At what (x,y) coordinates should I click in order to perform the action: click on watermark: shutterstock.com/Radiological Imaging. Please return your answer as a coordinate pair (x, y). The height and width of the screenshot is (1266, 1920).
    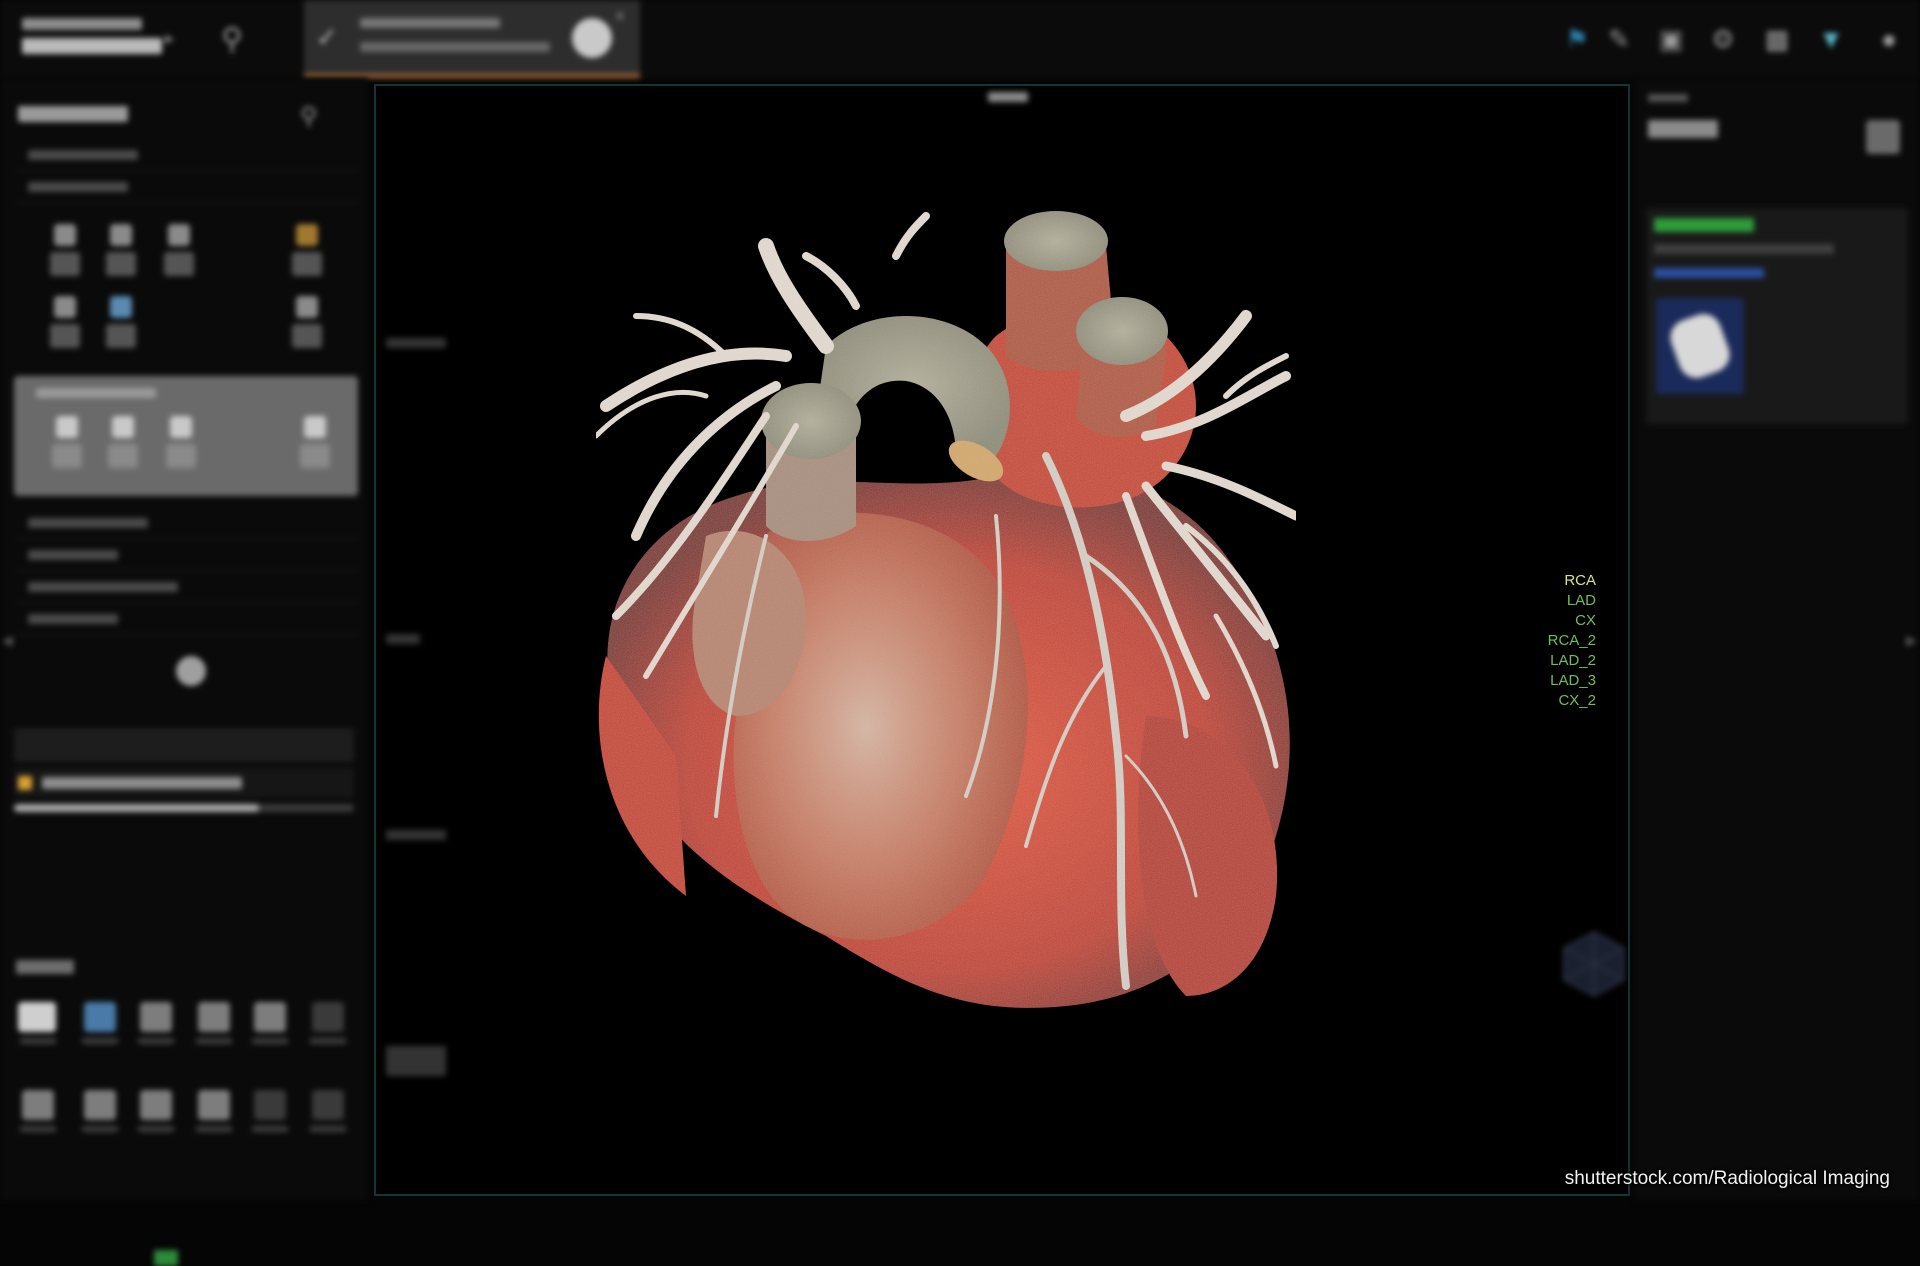
    Looking at the image, I should click on (1727, 1178).